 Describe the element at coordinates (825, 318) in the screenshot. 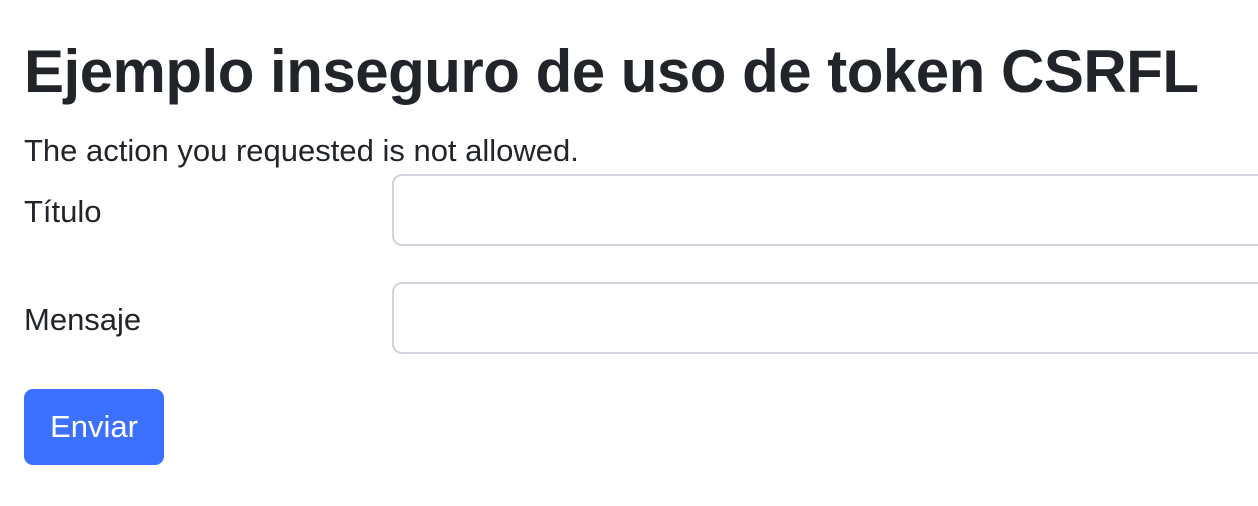

I see `mensaje-input` at that location.